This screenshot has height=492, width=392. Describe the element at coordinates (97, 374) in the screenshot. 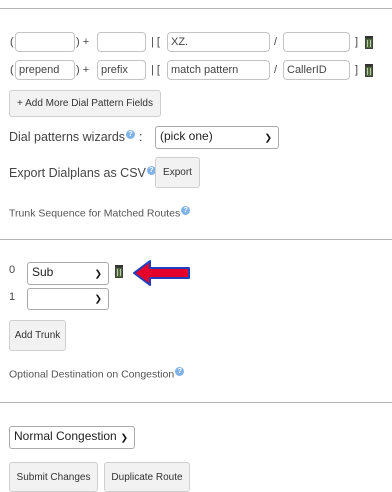

I see `congestion-heading: Optional Destination on Congestion?` at that location.